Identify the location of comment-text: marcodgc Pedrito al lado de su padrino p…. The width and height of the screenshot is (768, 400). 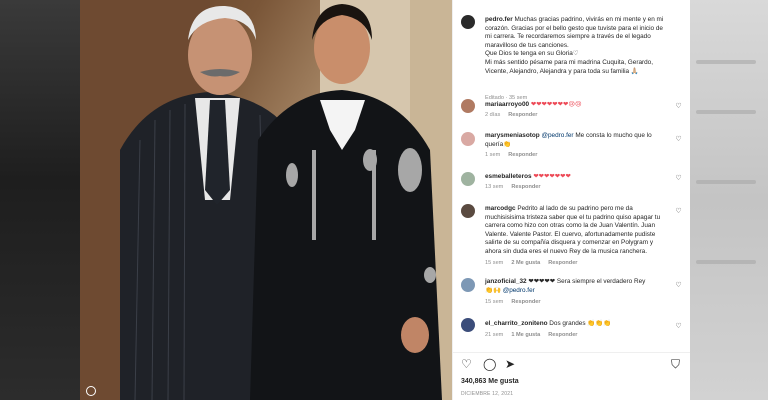
(573, 230).